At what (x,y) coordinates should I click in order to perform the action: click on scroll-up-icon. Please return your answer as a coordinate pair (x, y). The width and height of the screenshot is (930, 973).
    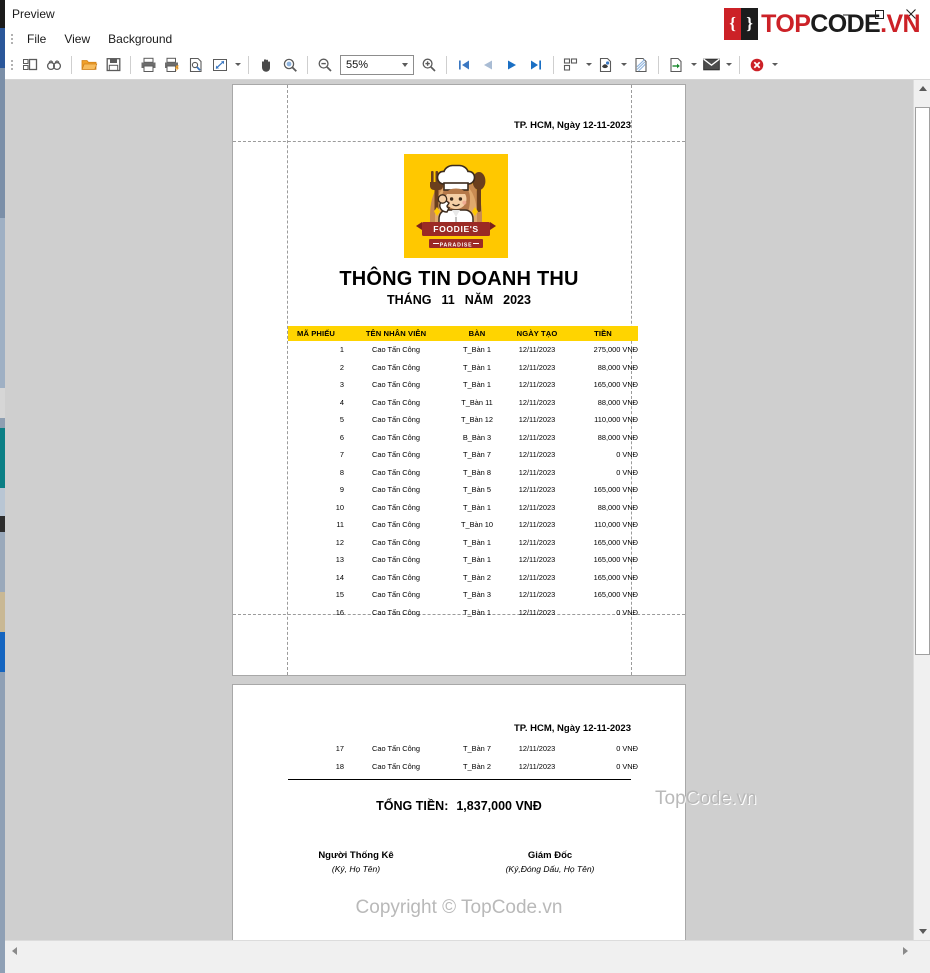
    Looking at the image, I should click on (922, 88).